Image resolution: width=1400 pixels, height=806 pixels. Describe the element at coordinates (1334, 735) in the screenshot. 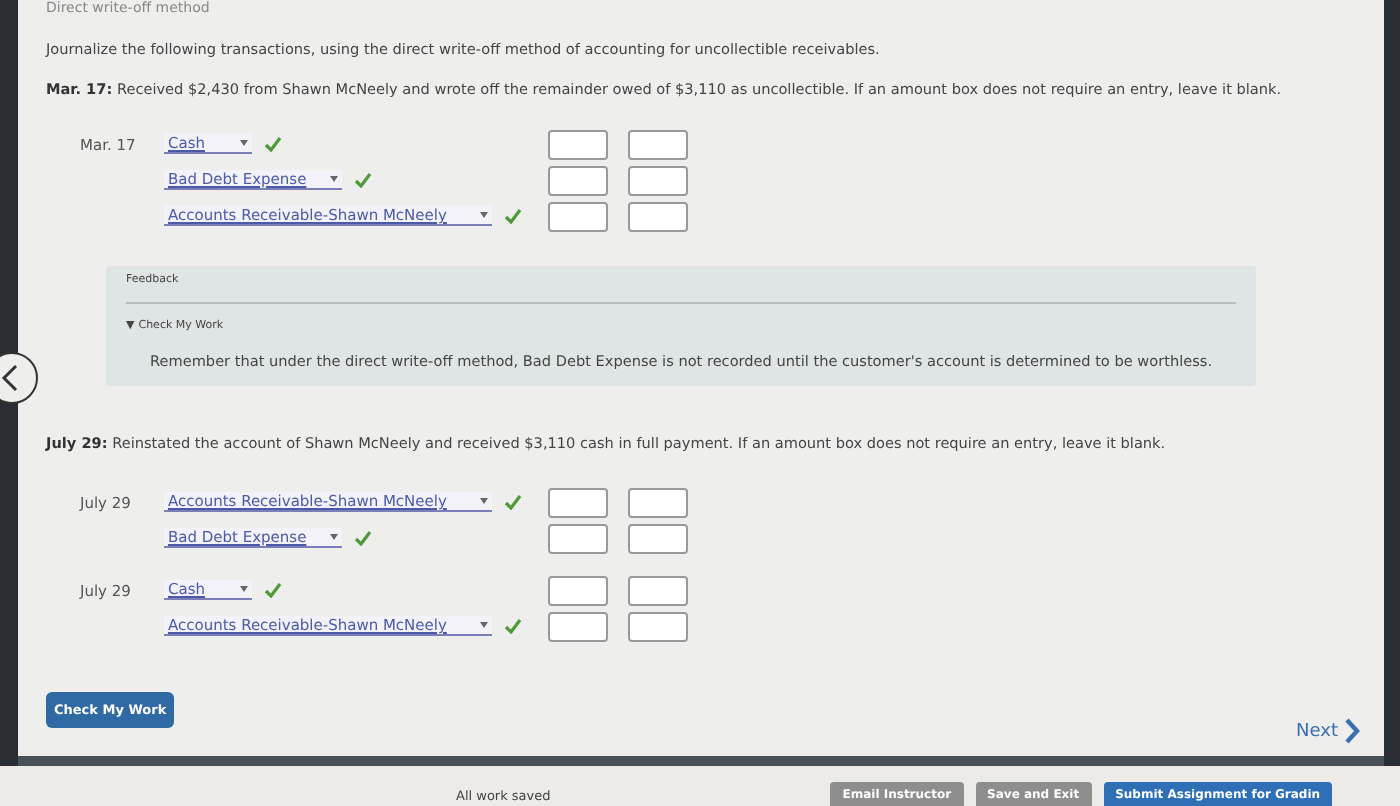

I see `next-button: Next` at that location.